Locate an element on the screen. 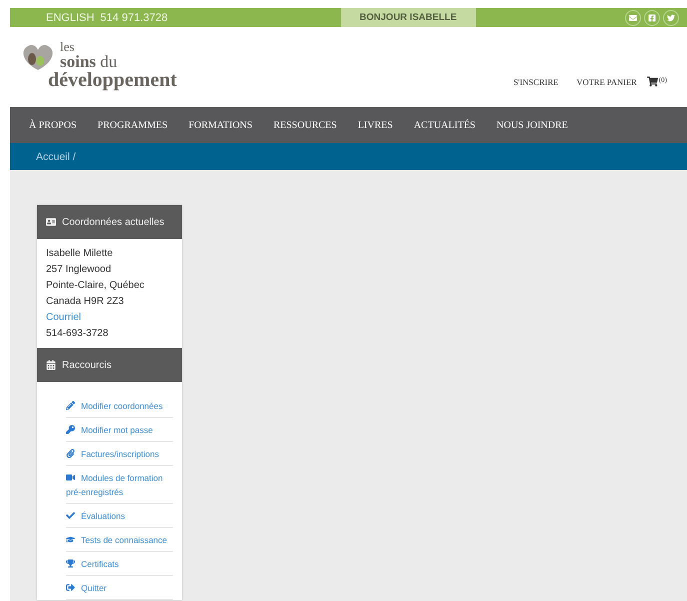  card-title: Raccourcis is located at coordinates (87, 365).